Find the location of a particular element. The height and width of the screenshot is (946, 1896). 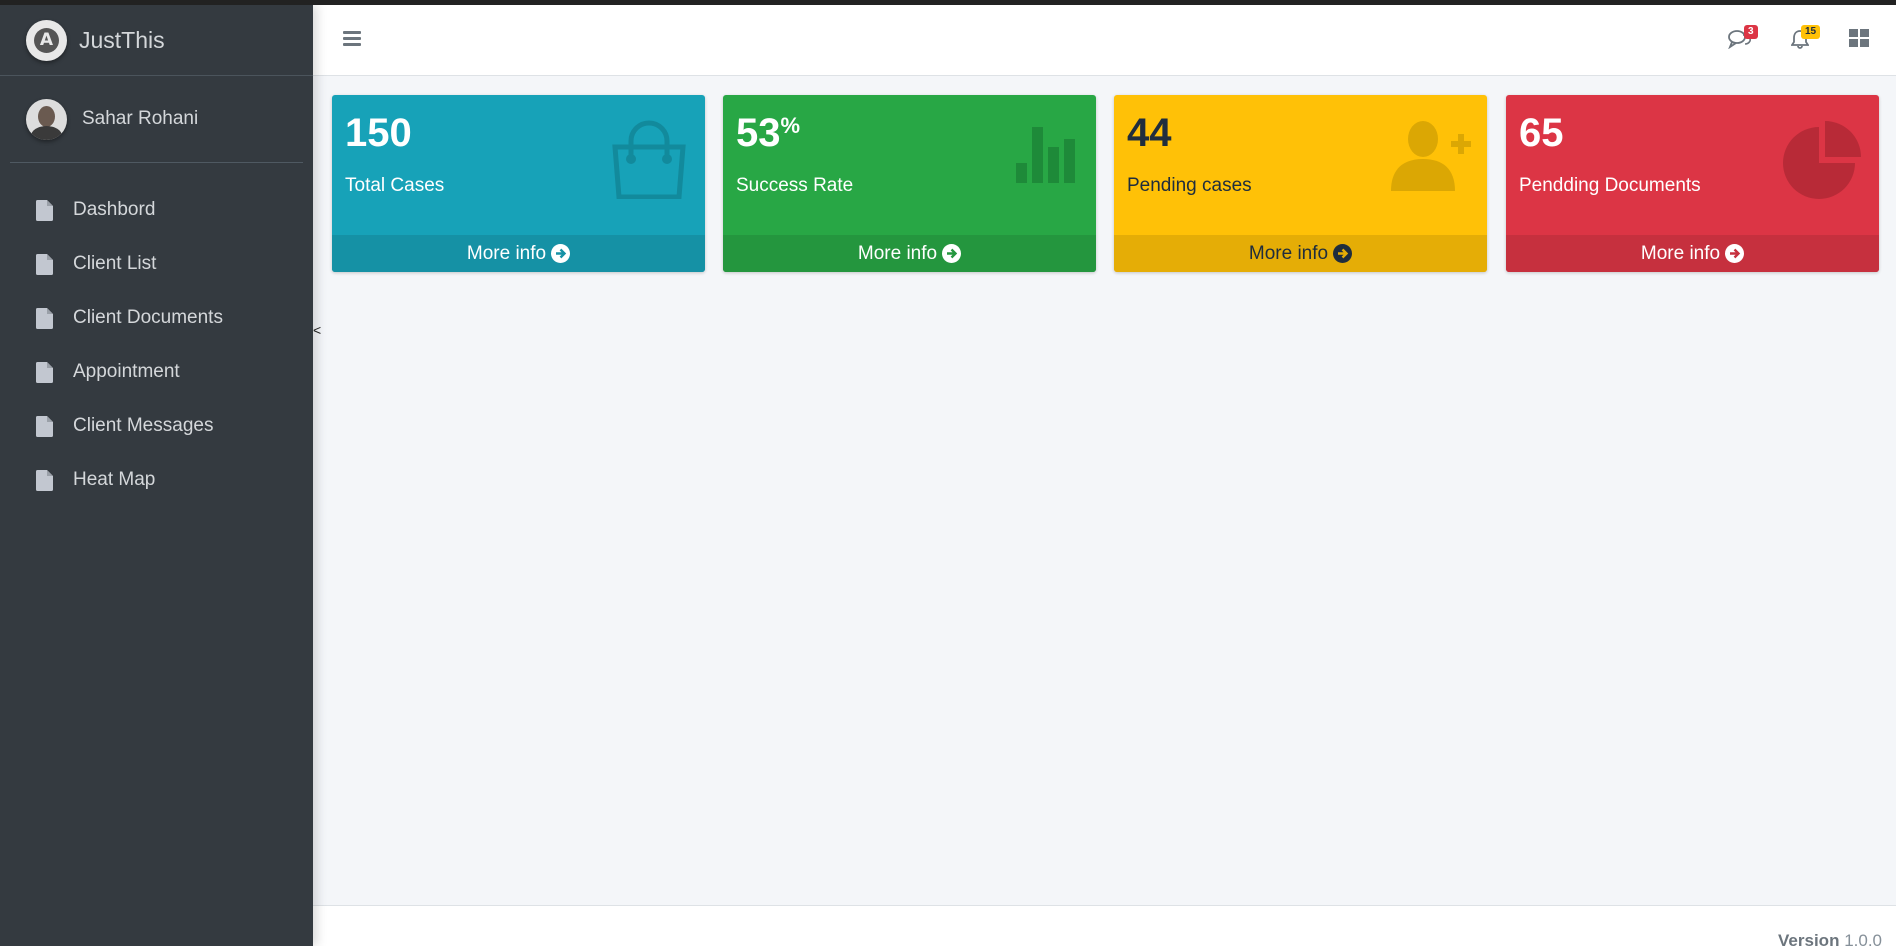

sidebar-item-label: Dashbord is located at coordinates (114, 209).